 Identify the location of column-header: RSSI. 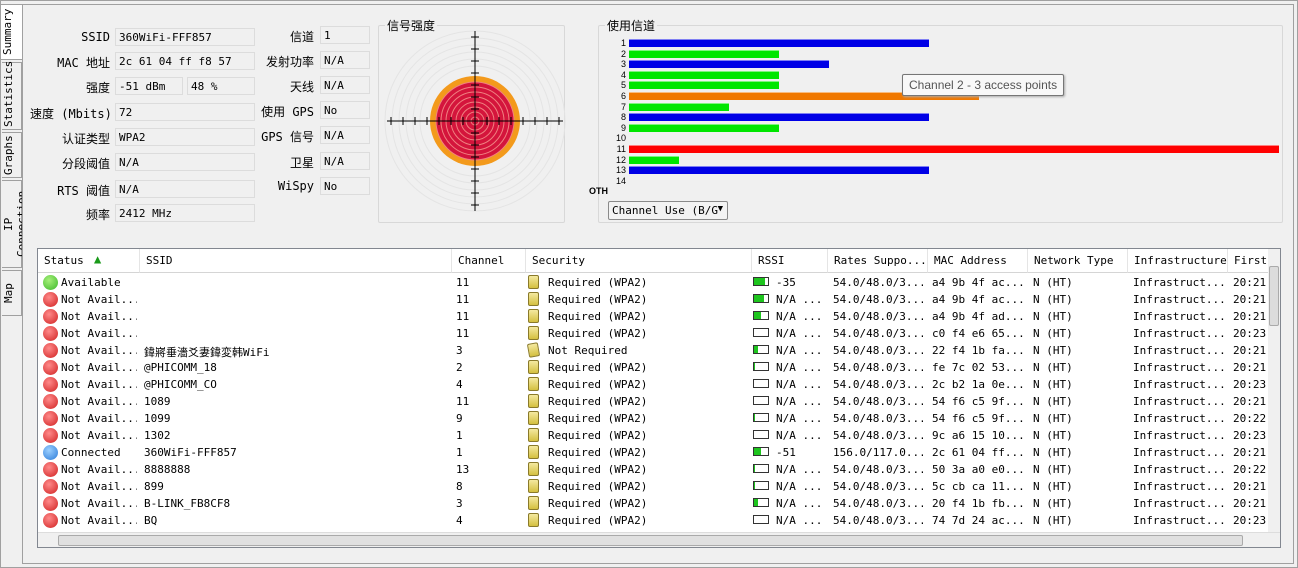
(790, 261).